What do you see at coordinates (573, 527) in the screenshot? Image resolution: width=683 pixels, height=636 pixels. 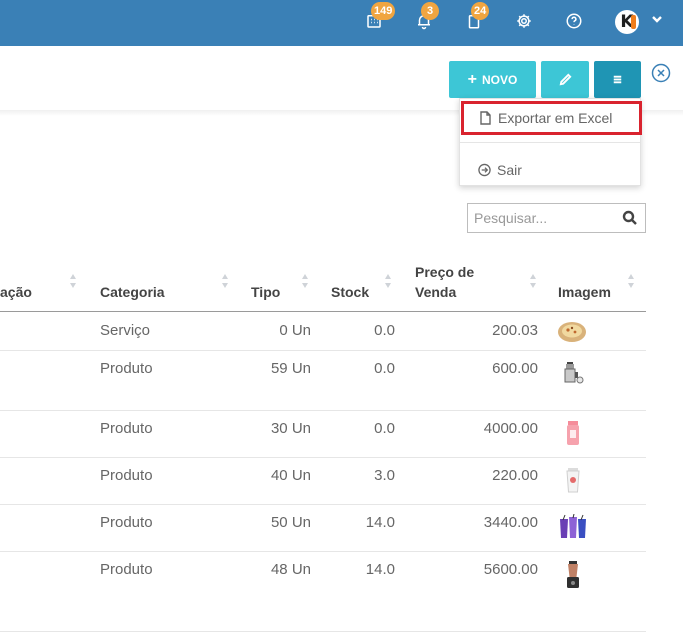 I see `purple-cups-thumbnail` at bounding box center [573, 527].